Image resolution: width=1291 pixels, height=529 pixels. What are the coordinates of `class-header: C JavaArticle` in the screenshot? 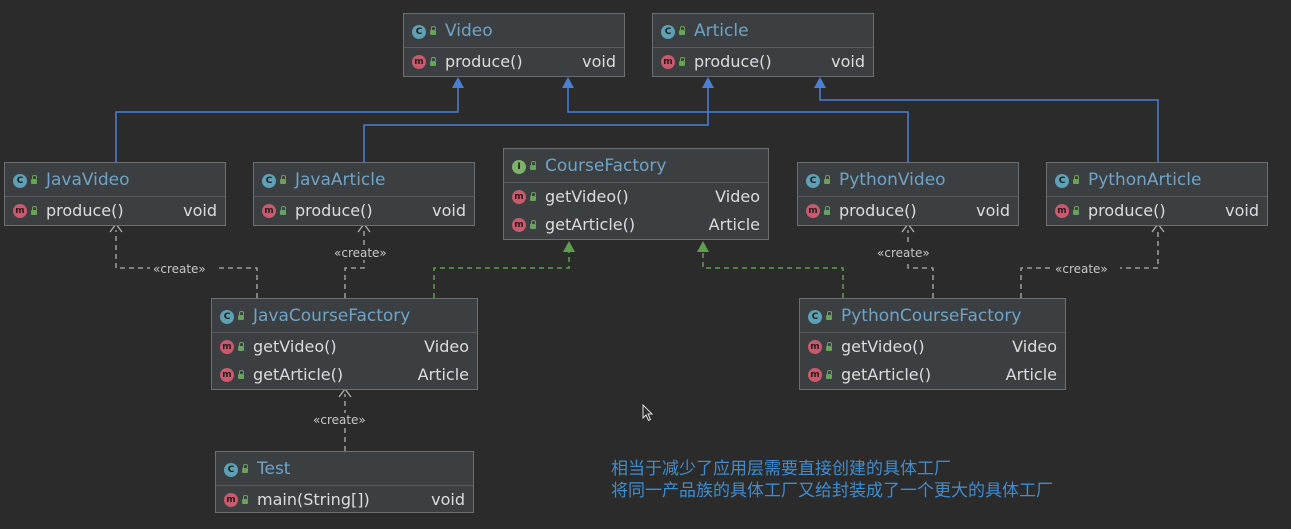 It's located at (364, 180).